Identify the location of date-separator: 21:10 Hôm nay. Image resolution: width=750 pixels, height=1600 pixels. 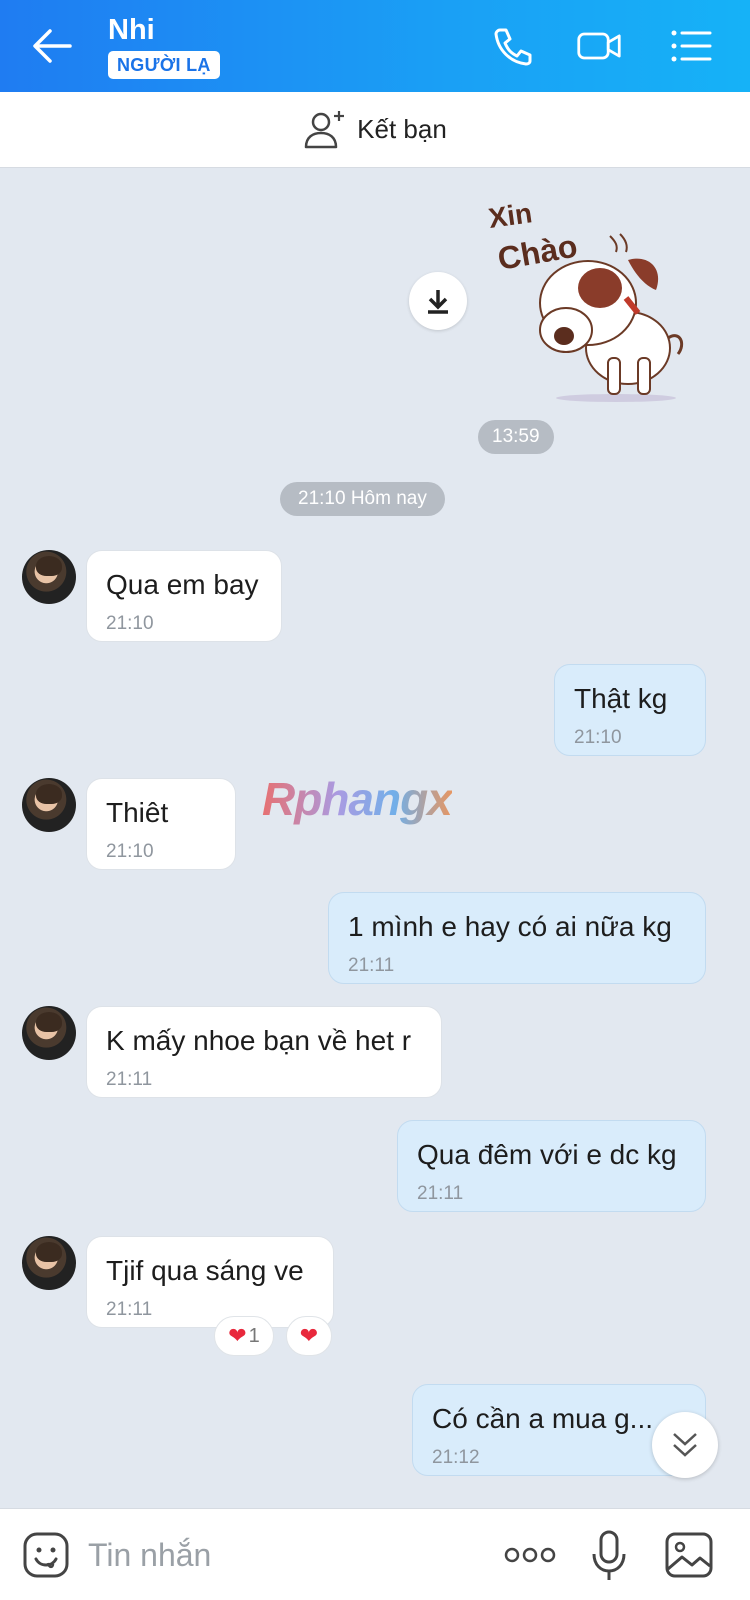
(362, 499).